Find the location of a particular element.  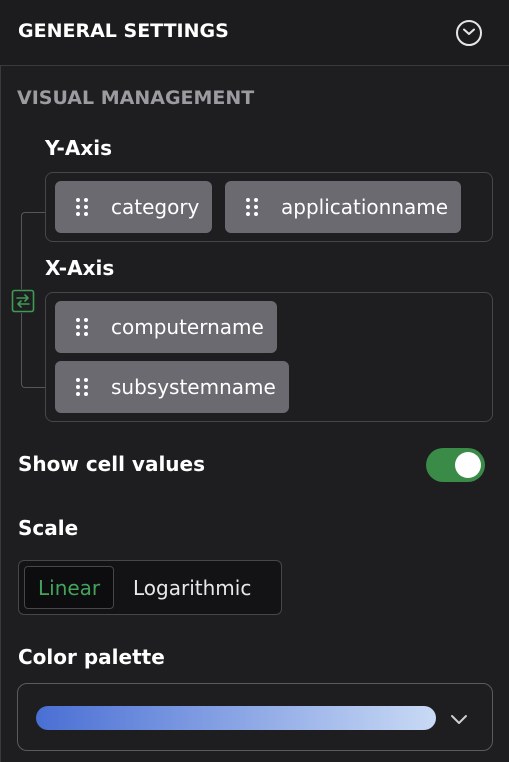

x-axis-field-chip: subsystemname is located at coordinates (172, 387).